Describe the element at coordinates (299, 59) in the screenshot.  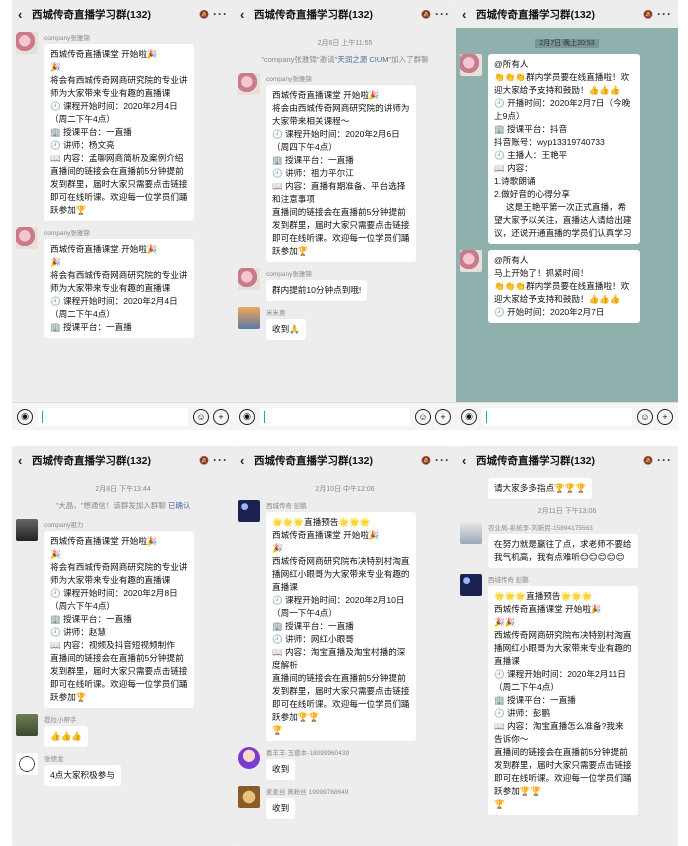
I see `system-text: "company张雅锦"邀请"` at that location.